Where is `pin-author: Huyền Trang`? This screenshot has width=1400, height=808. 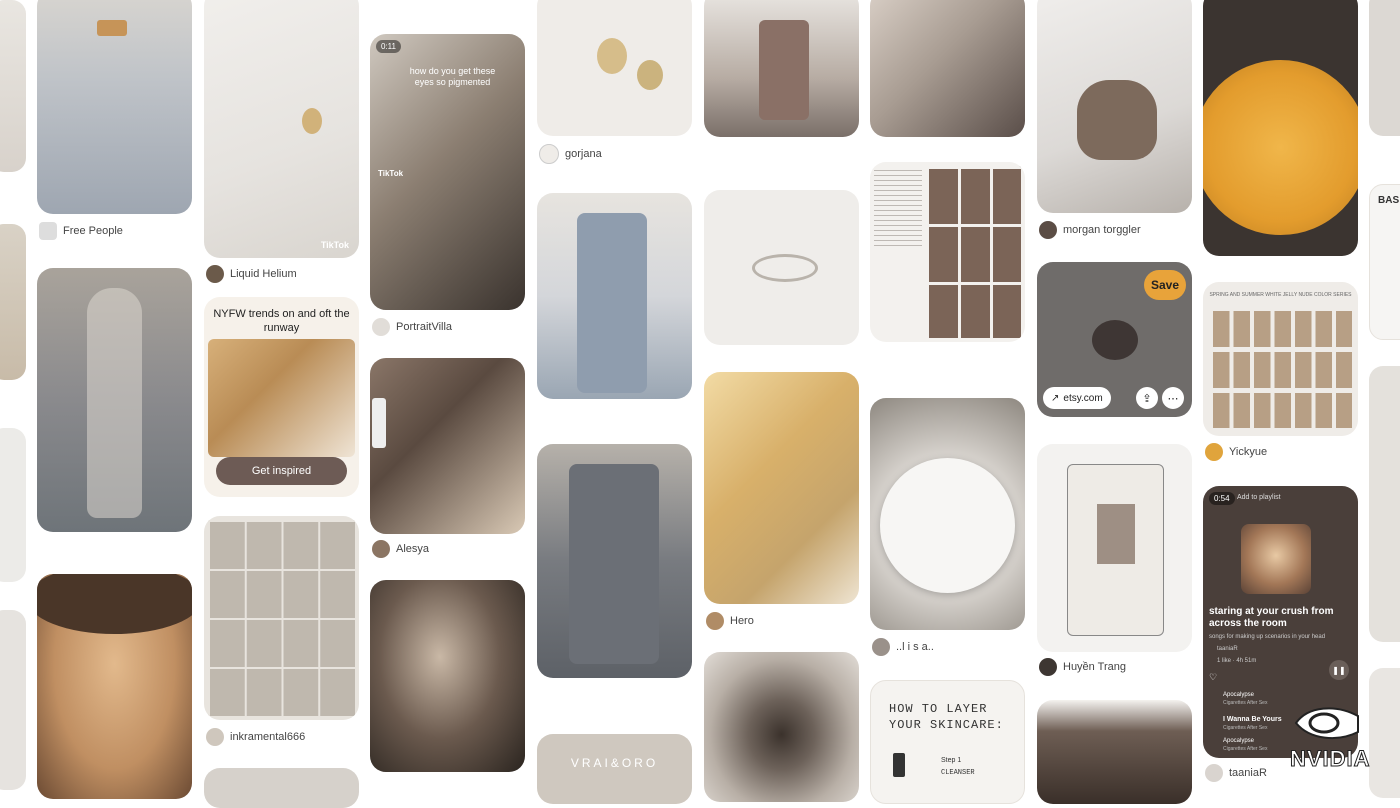
pin-author: Huyền Trang is located at coordinates (1094, 667).